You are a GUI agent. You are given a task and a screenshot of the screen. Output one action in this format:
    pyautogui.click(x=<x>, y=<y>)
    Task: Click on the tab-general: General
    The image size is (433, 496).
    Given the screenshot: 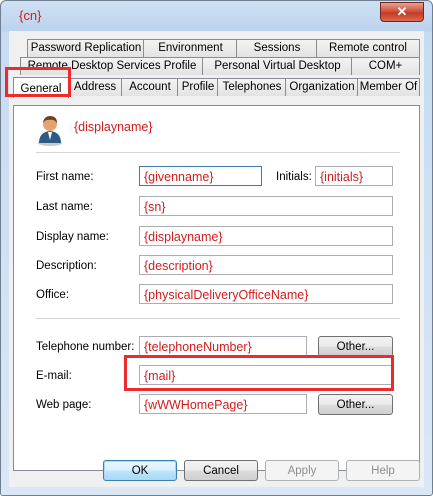 What is the action you would take?
    pyautogui.click(x=41, y=87)
    